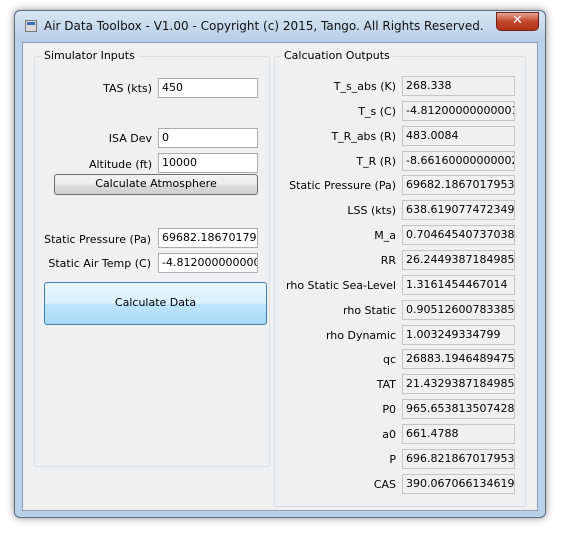 This screenshot has height=533, width=561. I want to click on static-air-temp-label: Static Air Temp (C), so click(99, 263).